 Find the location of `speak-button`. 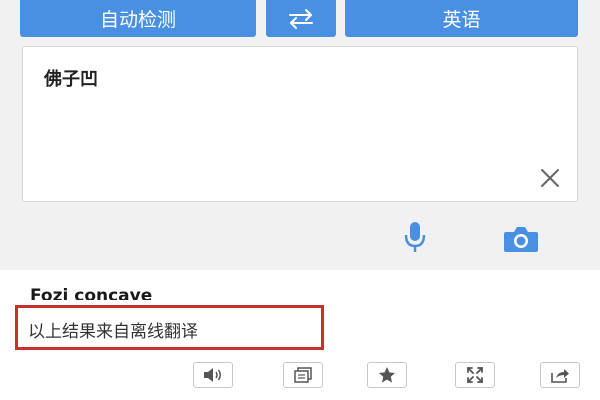

speak-button is located at coordinates (213, 375).